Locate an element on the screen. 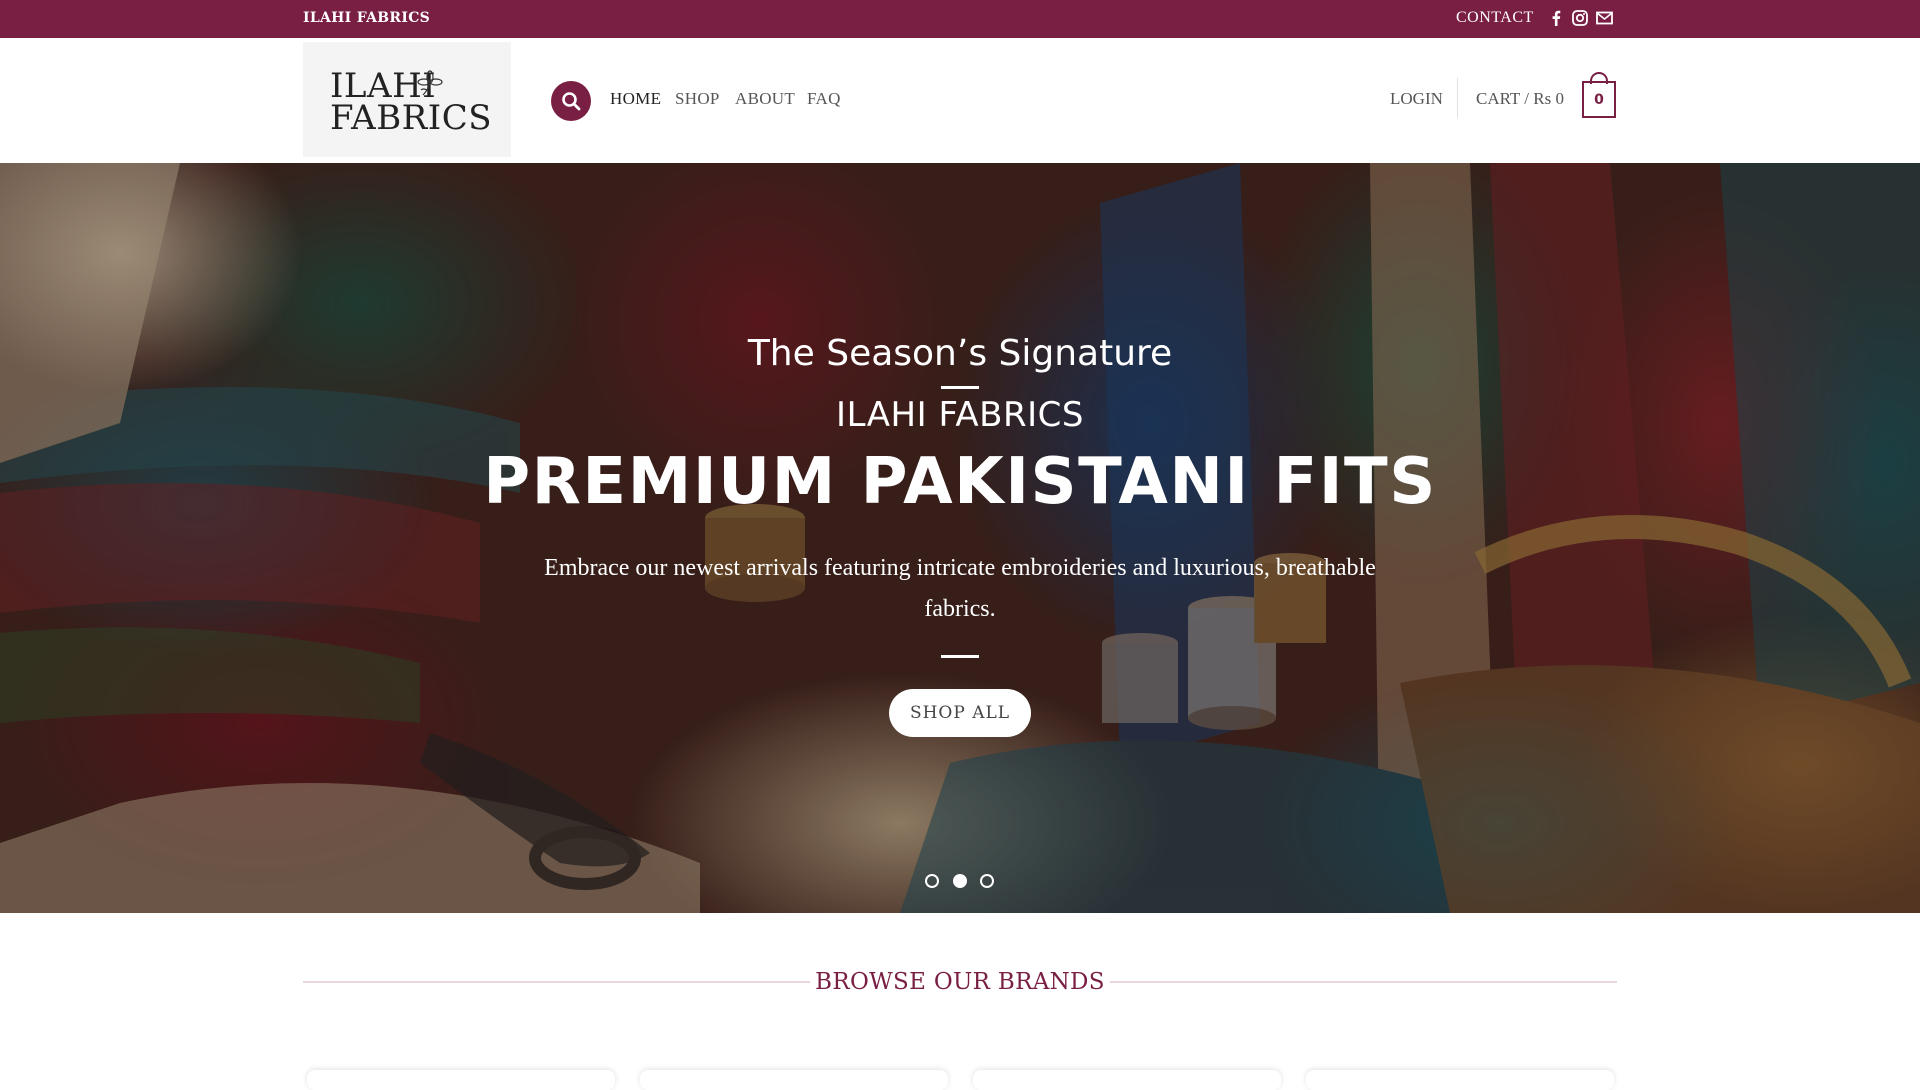 Image resolution: width=1920 pixels, height=1090 pixels. hero-brand: ILAHI FABRICS is located at coordinates (960, 415).